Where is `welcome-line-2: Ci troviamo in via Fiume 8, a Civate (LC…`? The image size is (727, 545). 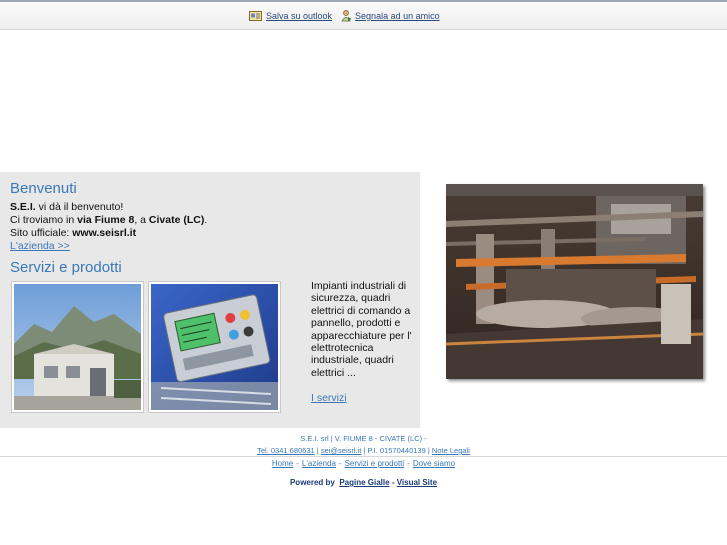 welcome-line-2: Ci troviamo in via Fiume 8, a Civate (LC… is located at coordinates (108, 220).